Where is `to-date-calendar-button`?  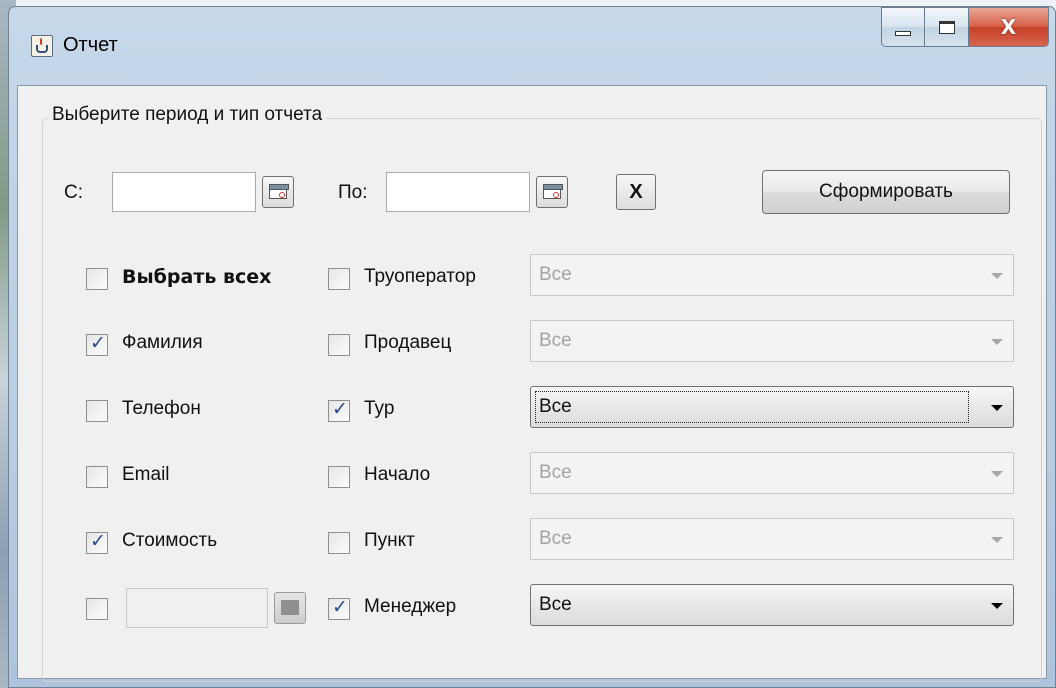 to-date-calendar-button is located at coordinates (552, 192).